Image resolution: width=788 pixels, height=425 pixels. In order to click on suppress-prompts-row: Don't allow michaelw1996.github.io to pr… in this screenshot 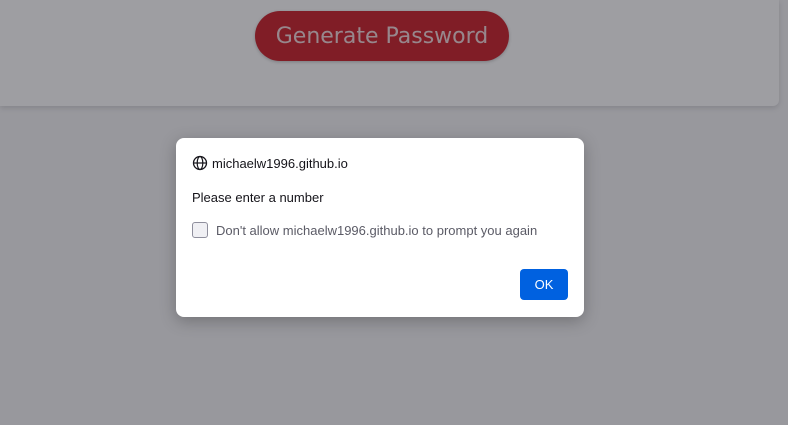, I will do `click(364, 230)`.